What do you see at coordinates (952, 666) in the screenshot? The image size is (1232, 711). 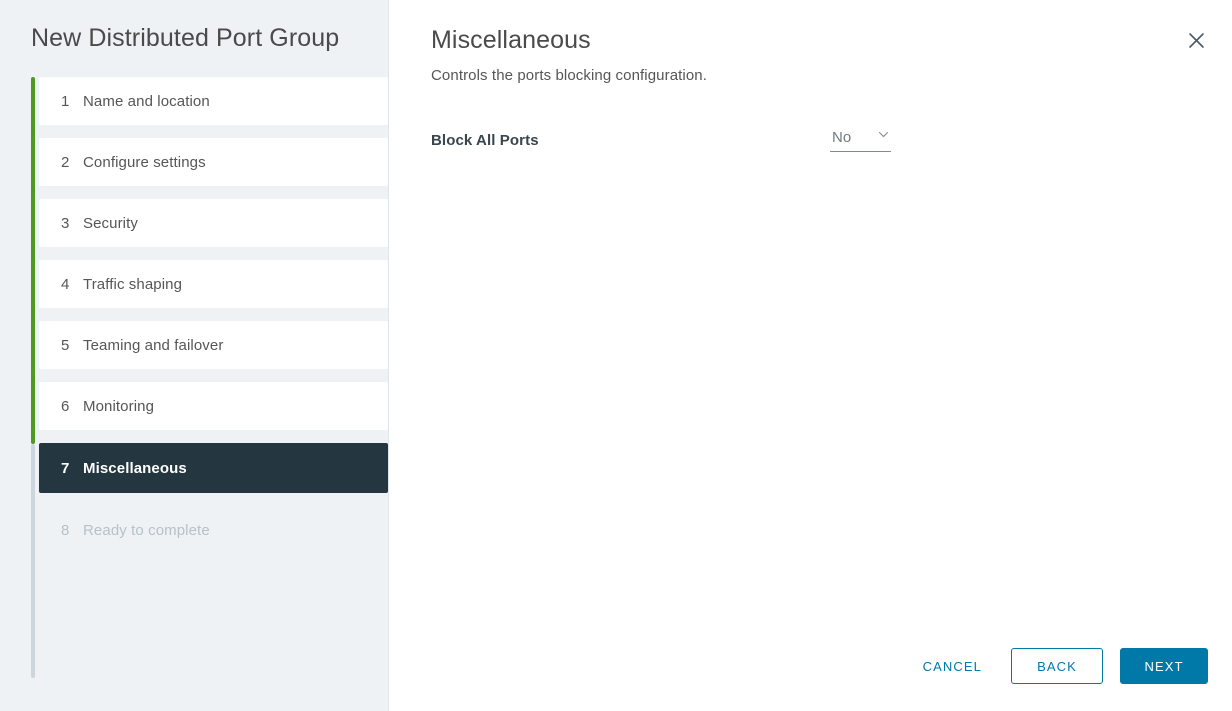 I see `cancel-button: CANCEL` at bounding box center [952, 666].